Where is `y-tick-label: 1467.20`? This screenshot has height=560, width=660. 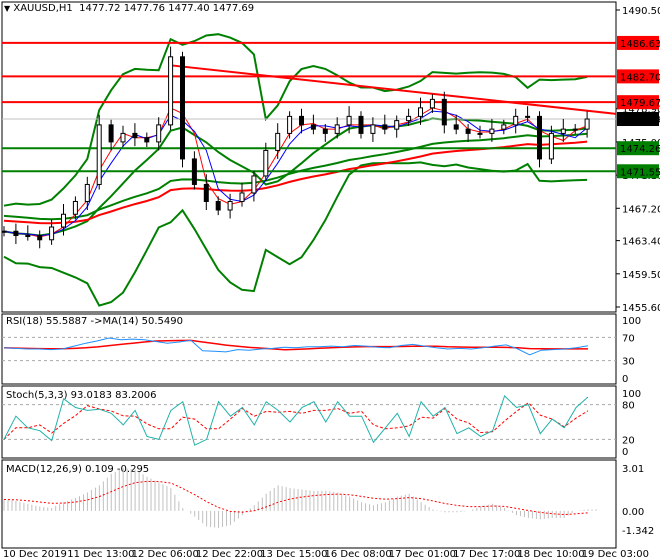 y-tick-label: 1467.20 is located at coordinates (641, 209).